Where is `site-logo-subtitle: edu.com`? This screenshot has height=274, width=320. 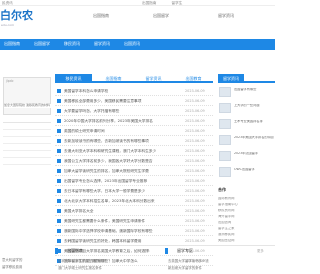 site-logo-subtitle: edu.com is located at coordinates (8, 25).